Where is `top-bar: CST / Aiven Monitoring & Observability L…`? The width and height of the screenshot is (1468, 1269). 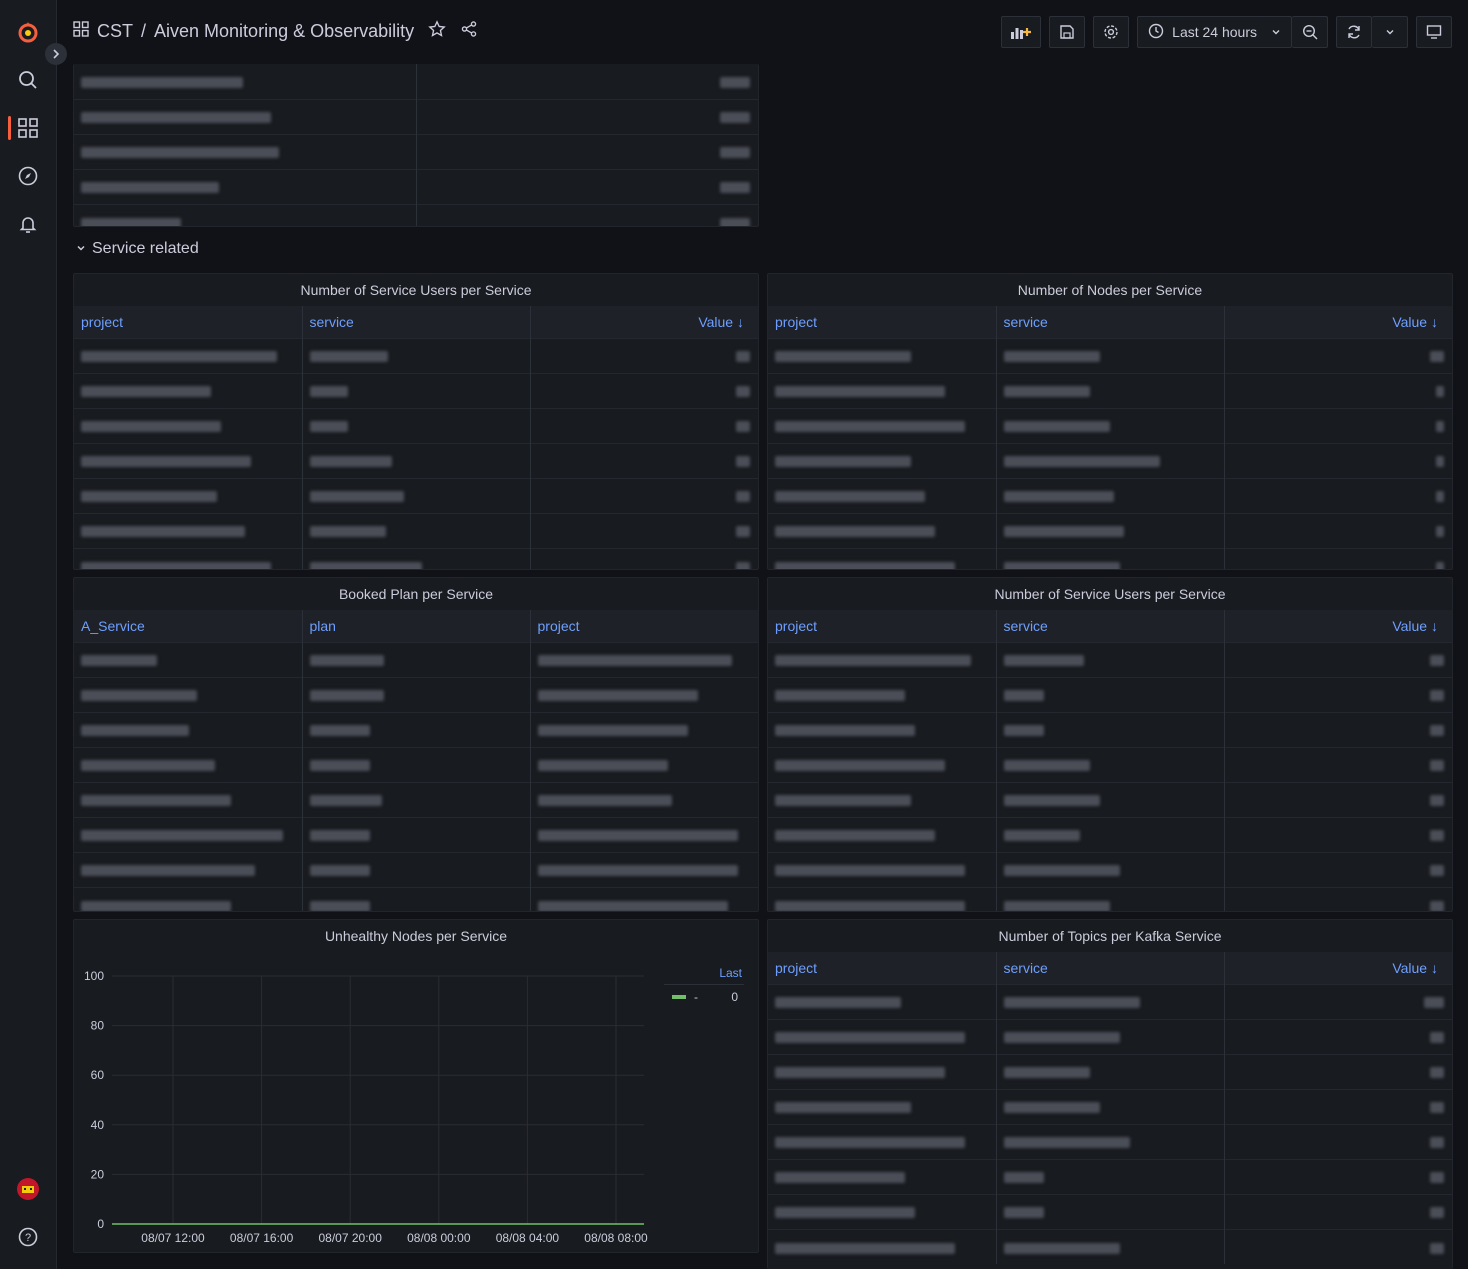 top-bar: CST / Aiven Monitoring & Observability L… is located at coordinates (762, 32).